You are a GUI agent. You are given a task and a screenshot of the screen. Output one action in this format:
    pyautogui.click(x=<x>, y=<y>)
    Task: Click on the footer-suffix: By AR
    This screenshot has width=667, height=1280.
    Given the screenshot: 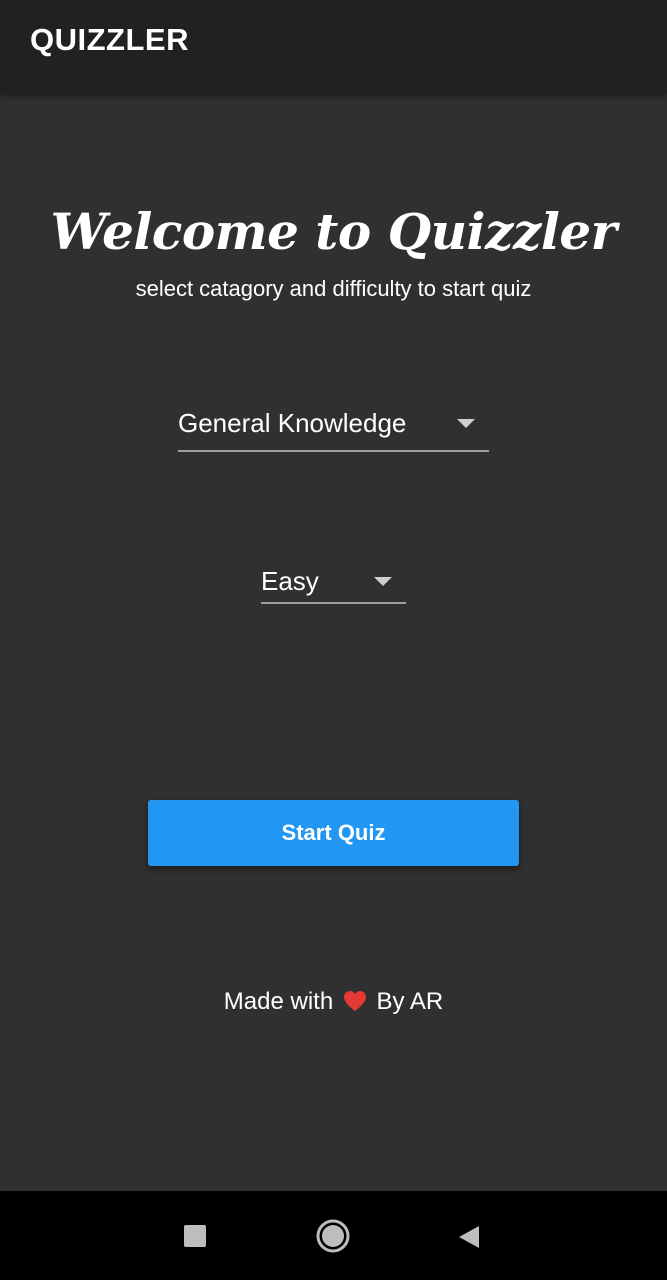 What is the action you would take?
    pyautogui.click(x=410, y=1001)
    